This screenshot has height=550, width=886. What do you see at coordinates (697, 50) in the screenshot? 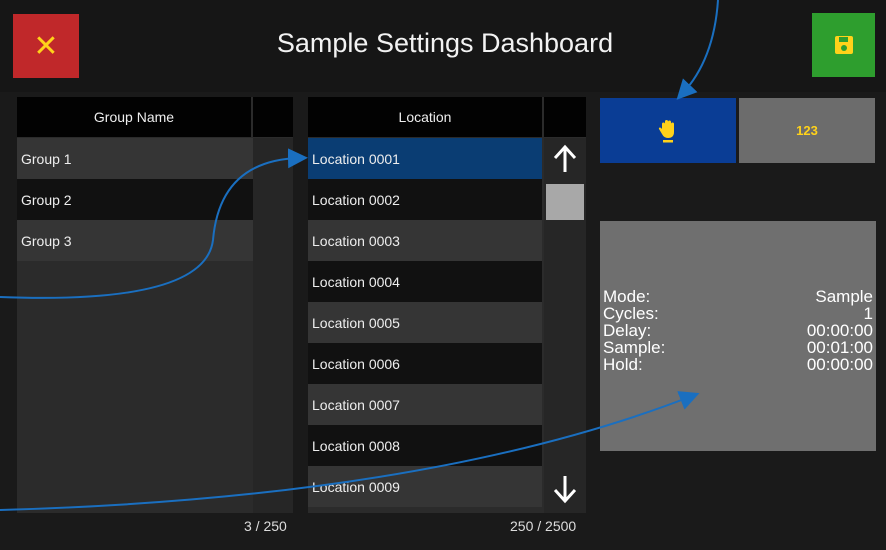
I see `annotation-arrow-to-manual-button` at bounding box center [697, 50].